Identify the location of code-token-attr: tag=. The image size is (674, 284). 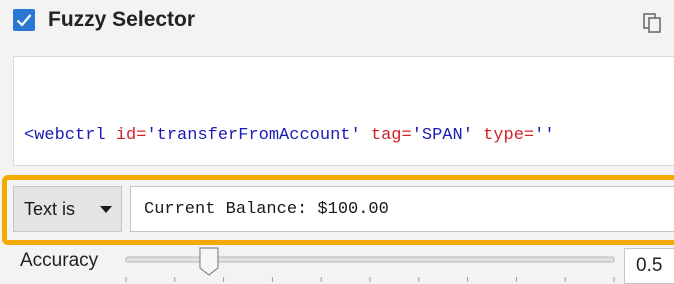
(391, 135).